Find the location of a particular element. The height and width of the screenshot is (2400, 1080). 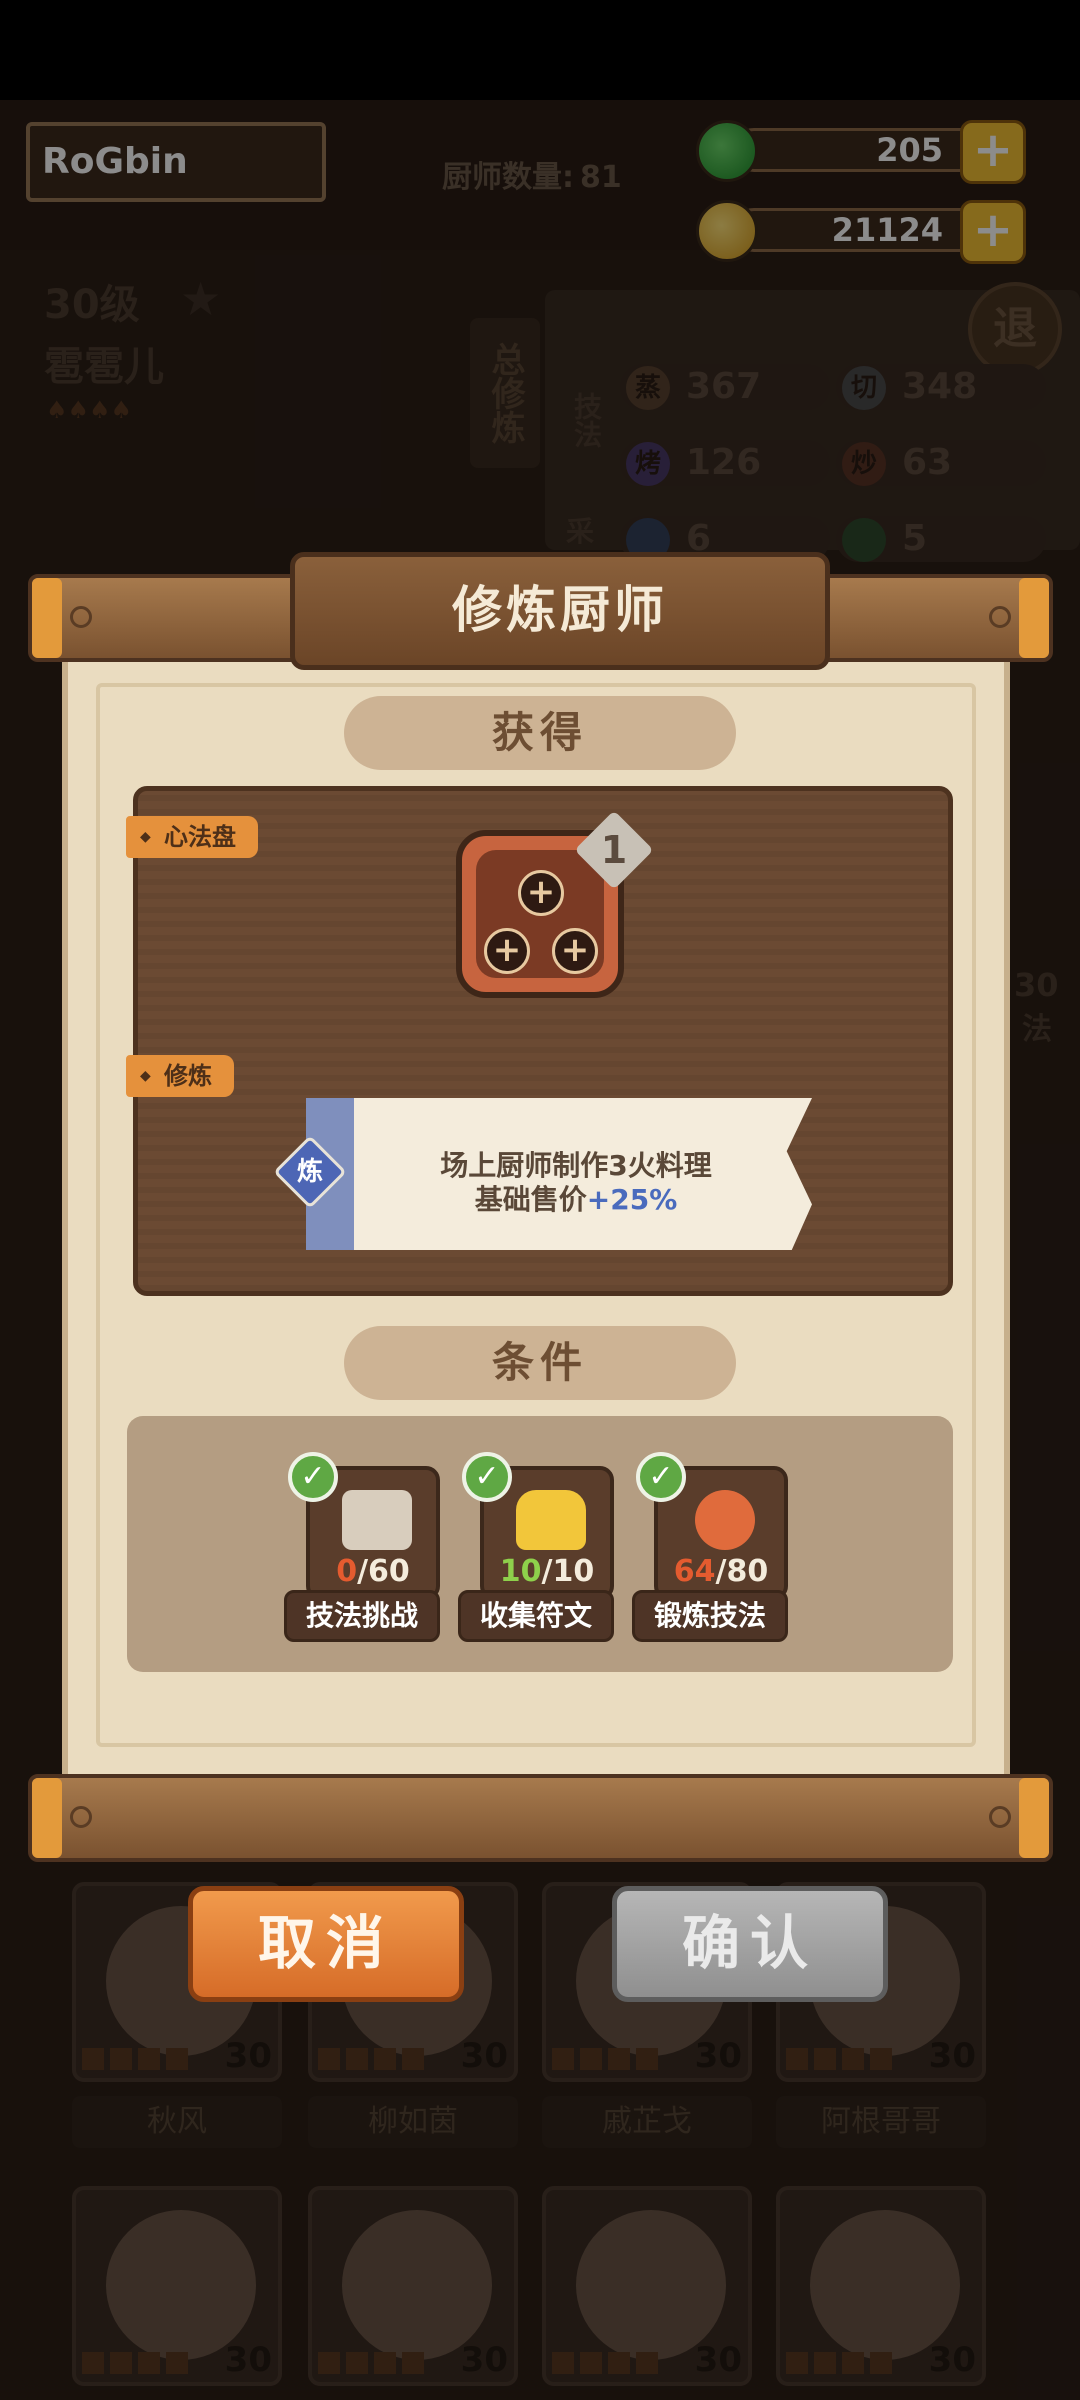

condition-progress: 0/60 is located at coordinates (373, 1571).